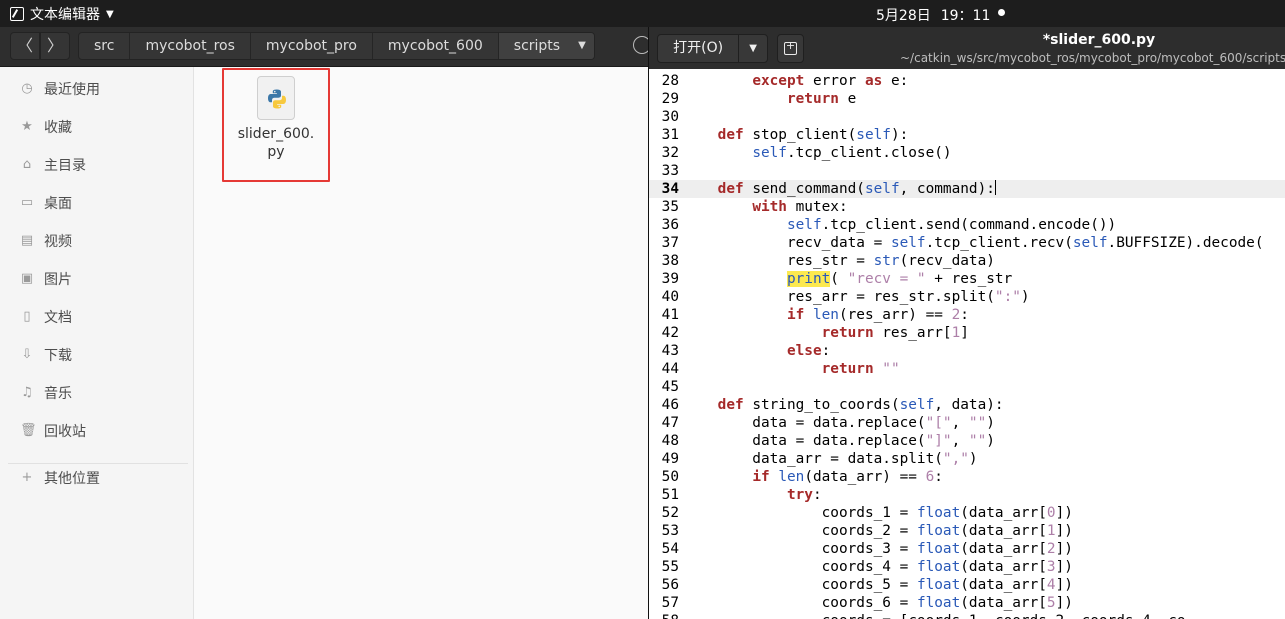 The height and width of the screenshot is (619, 1285). What do you see at coordinates (856, 188) in the screenshot?
I see `code-text: def send_command(self, command):` at bounding box center [856, 188].